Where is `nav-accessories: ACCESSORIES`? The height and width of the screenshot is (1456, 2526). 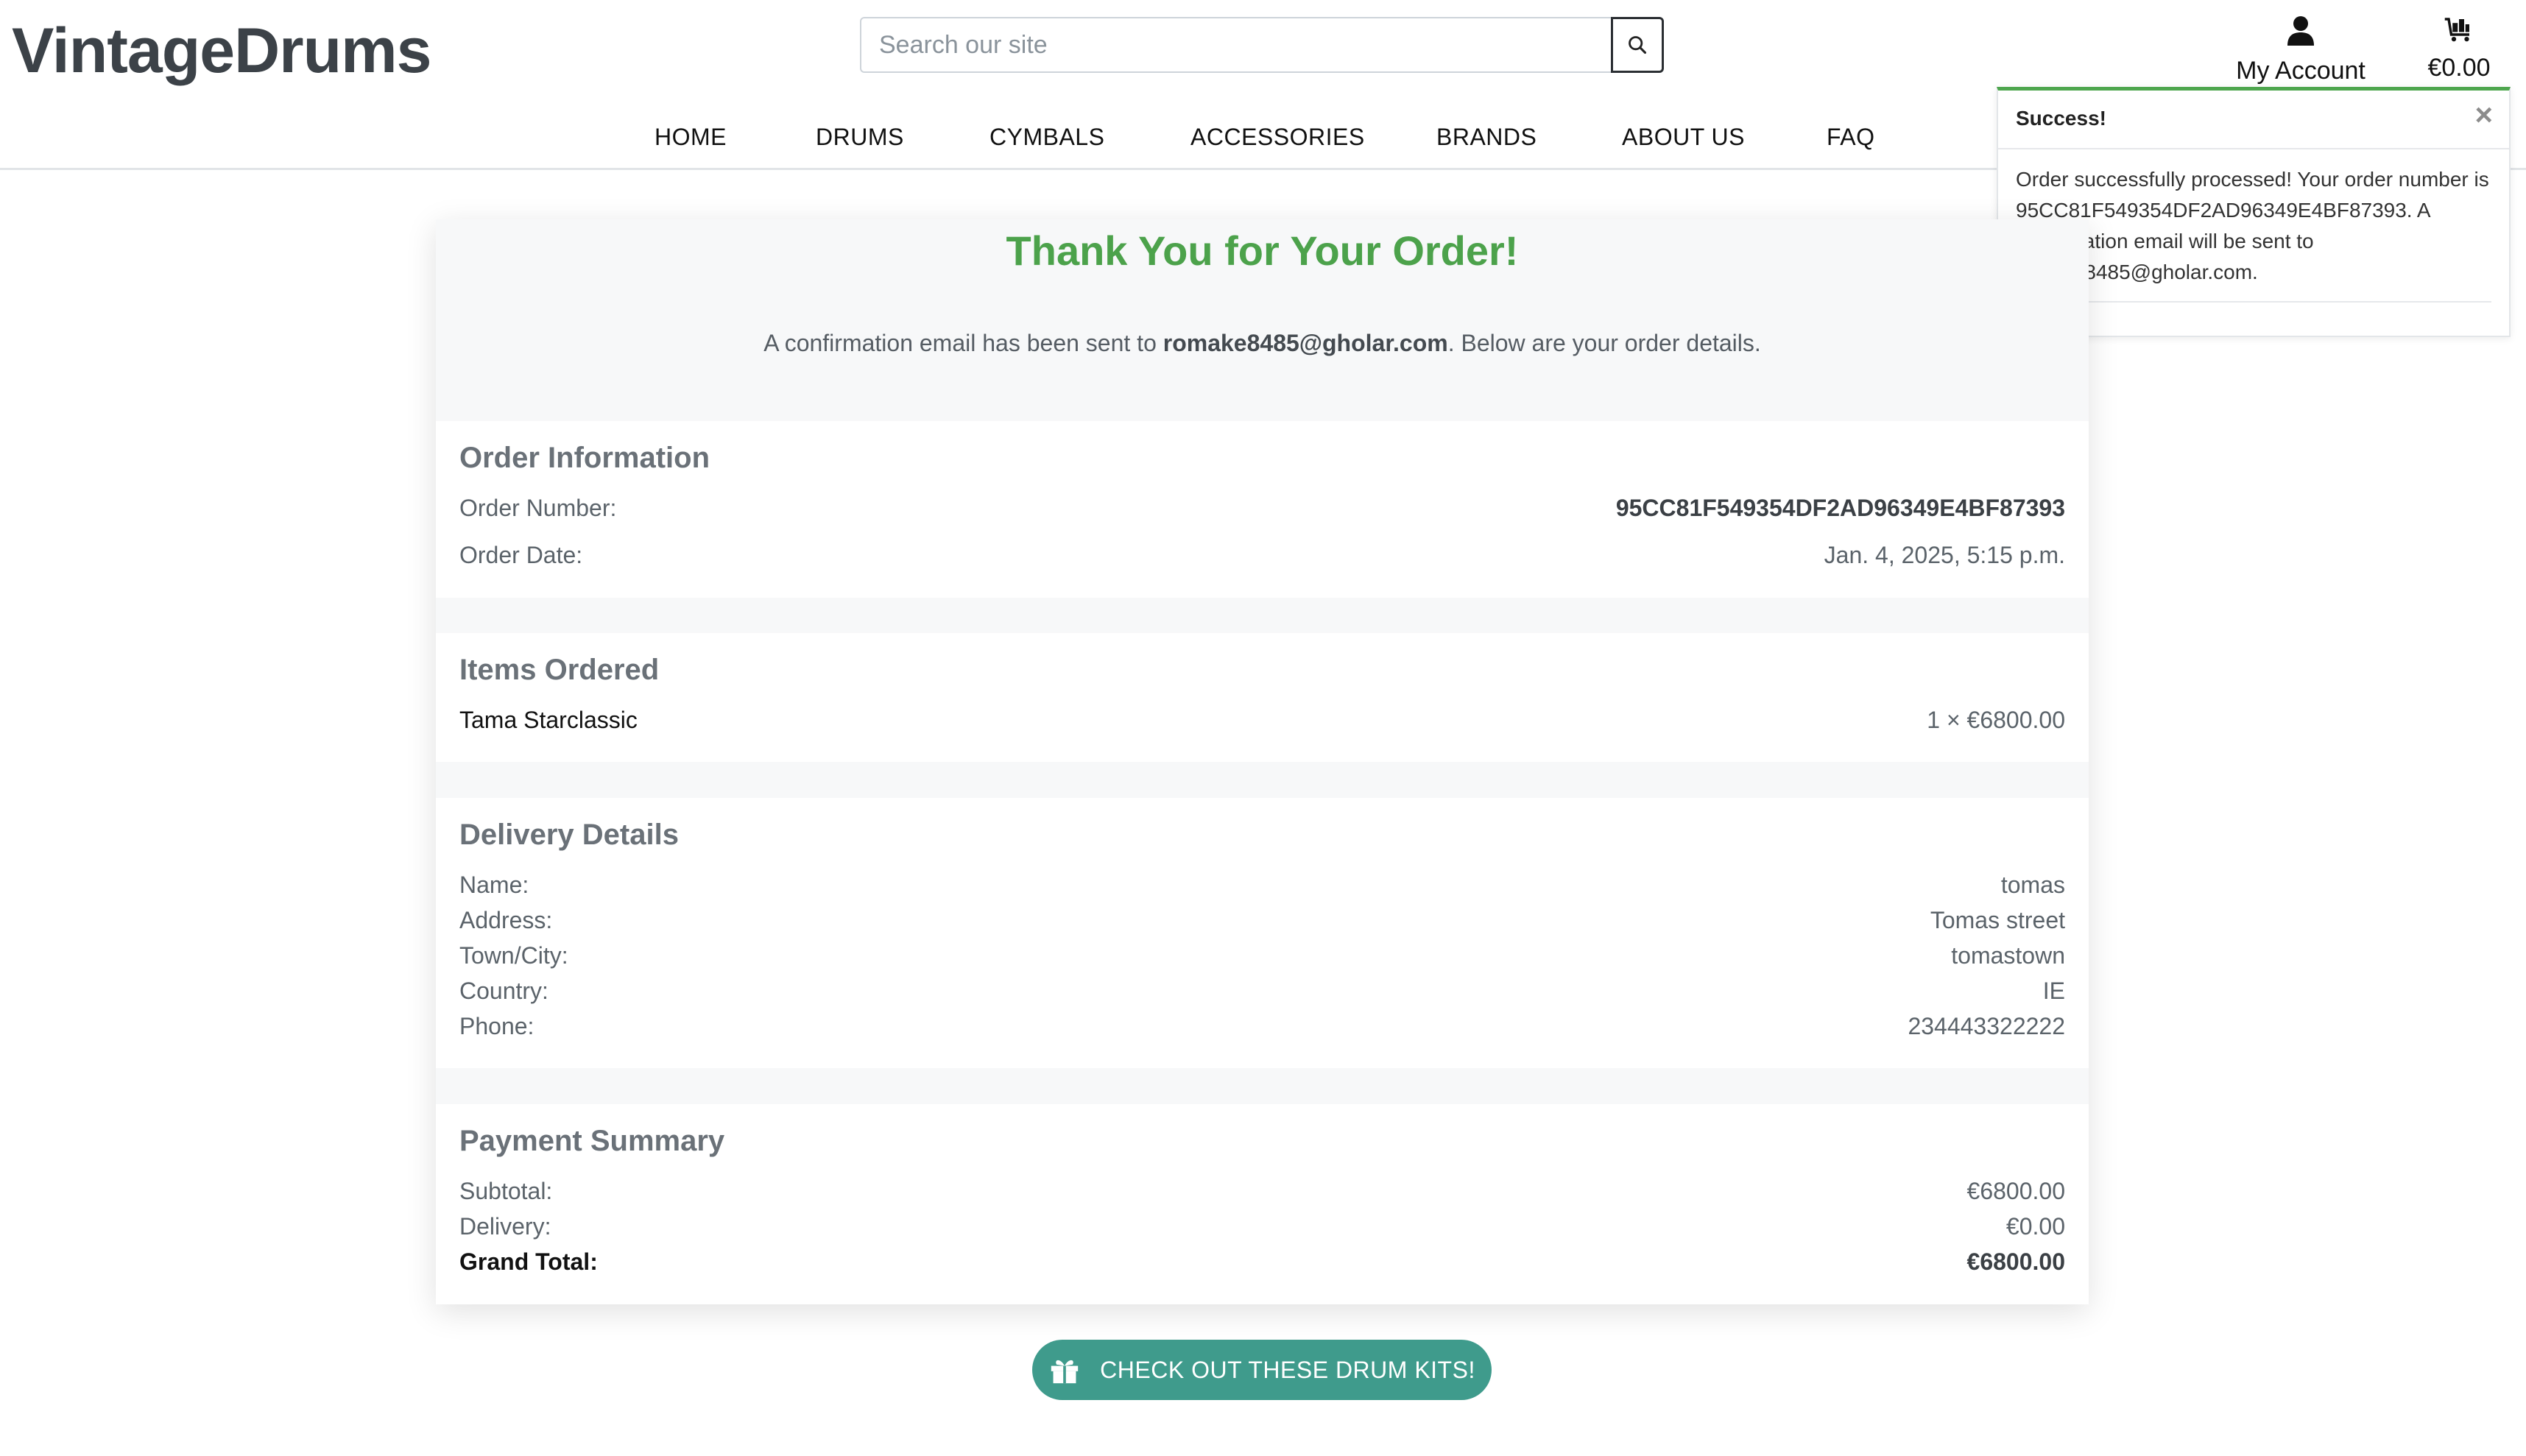 nav-accessories: ACCESSORIES is located at coordinates (1277, 137).